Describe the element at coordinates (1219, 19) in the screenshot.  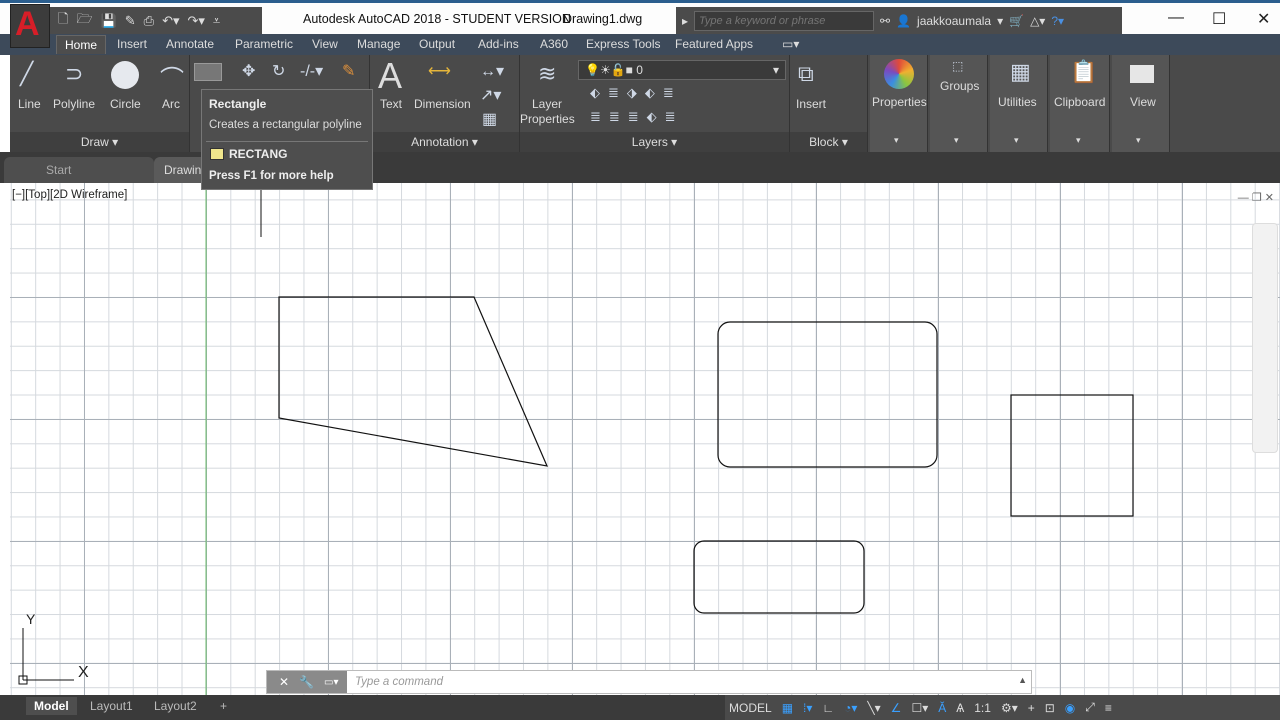
I see `maximize-button: ☐` at that location.